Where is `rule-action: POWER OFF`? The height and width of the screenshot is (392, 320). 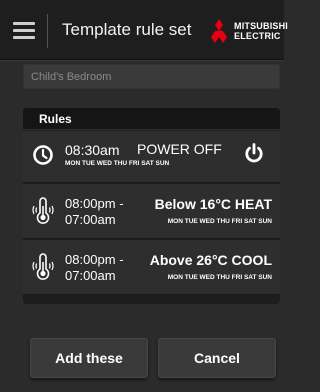
rule-action: POWER OFF is located at coordinates (179, 149).